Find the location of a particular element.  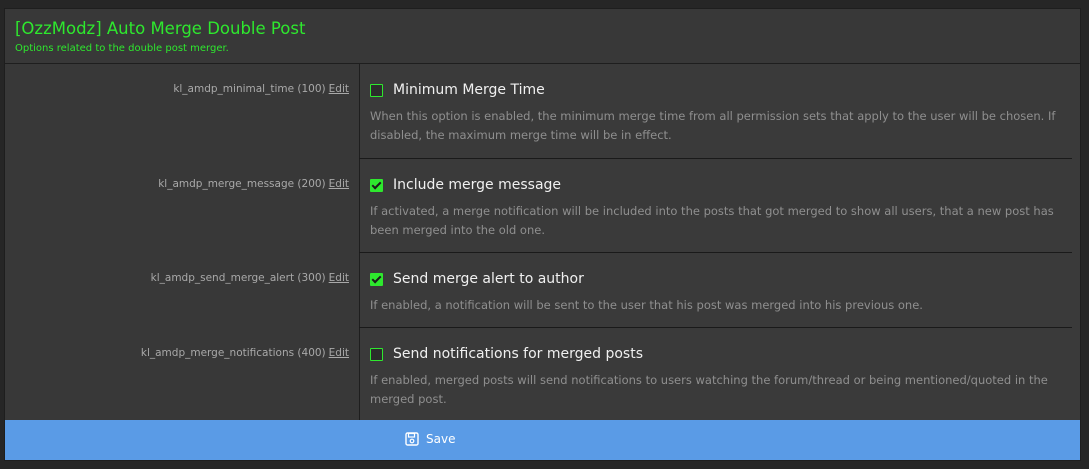

option-key: kl_amdp_minimal_time (100) is located at coordinates (249, 89).